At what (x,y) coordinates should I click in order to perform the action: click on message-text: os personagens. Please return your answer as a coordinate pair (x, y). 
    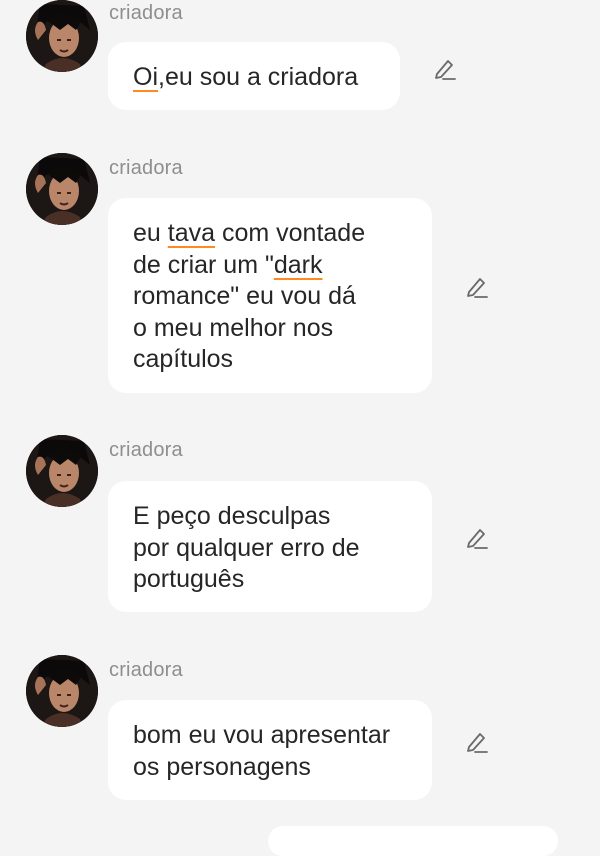
    Looking at the image, I should click on (222, 766).